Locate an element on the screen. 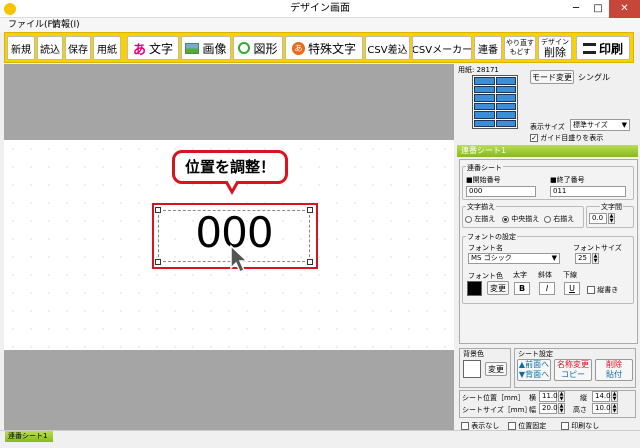  align-left-option: 左揃え is located at coordinates (480, 219).